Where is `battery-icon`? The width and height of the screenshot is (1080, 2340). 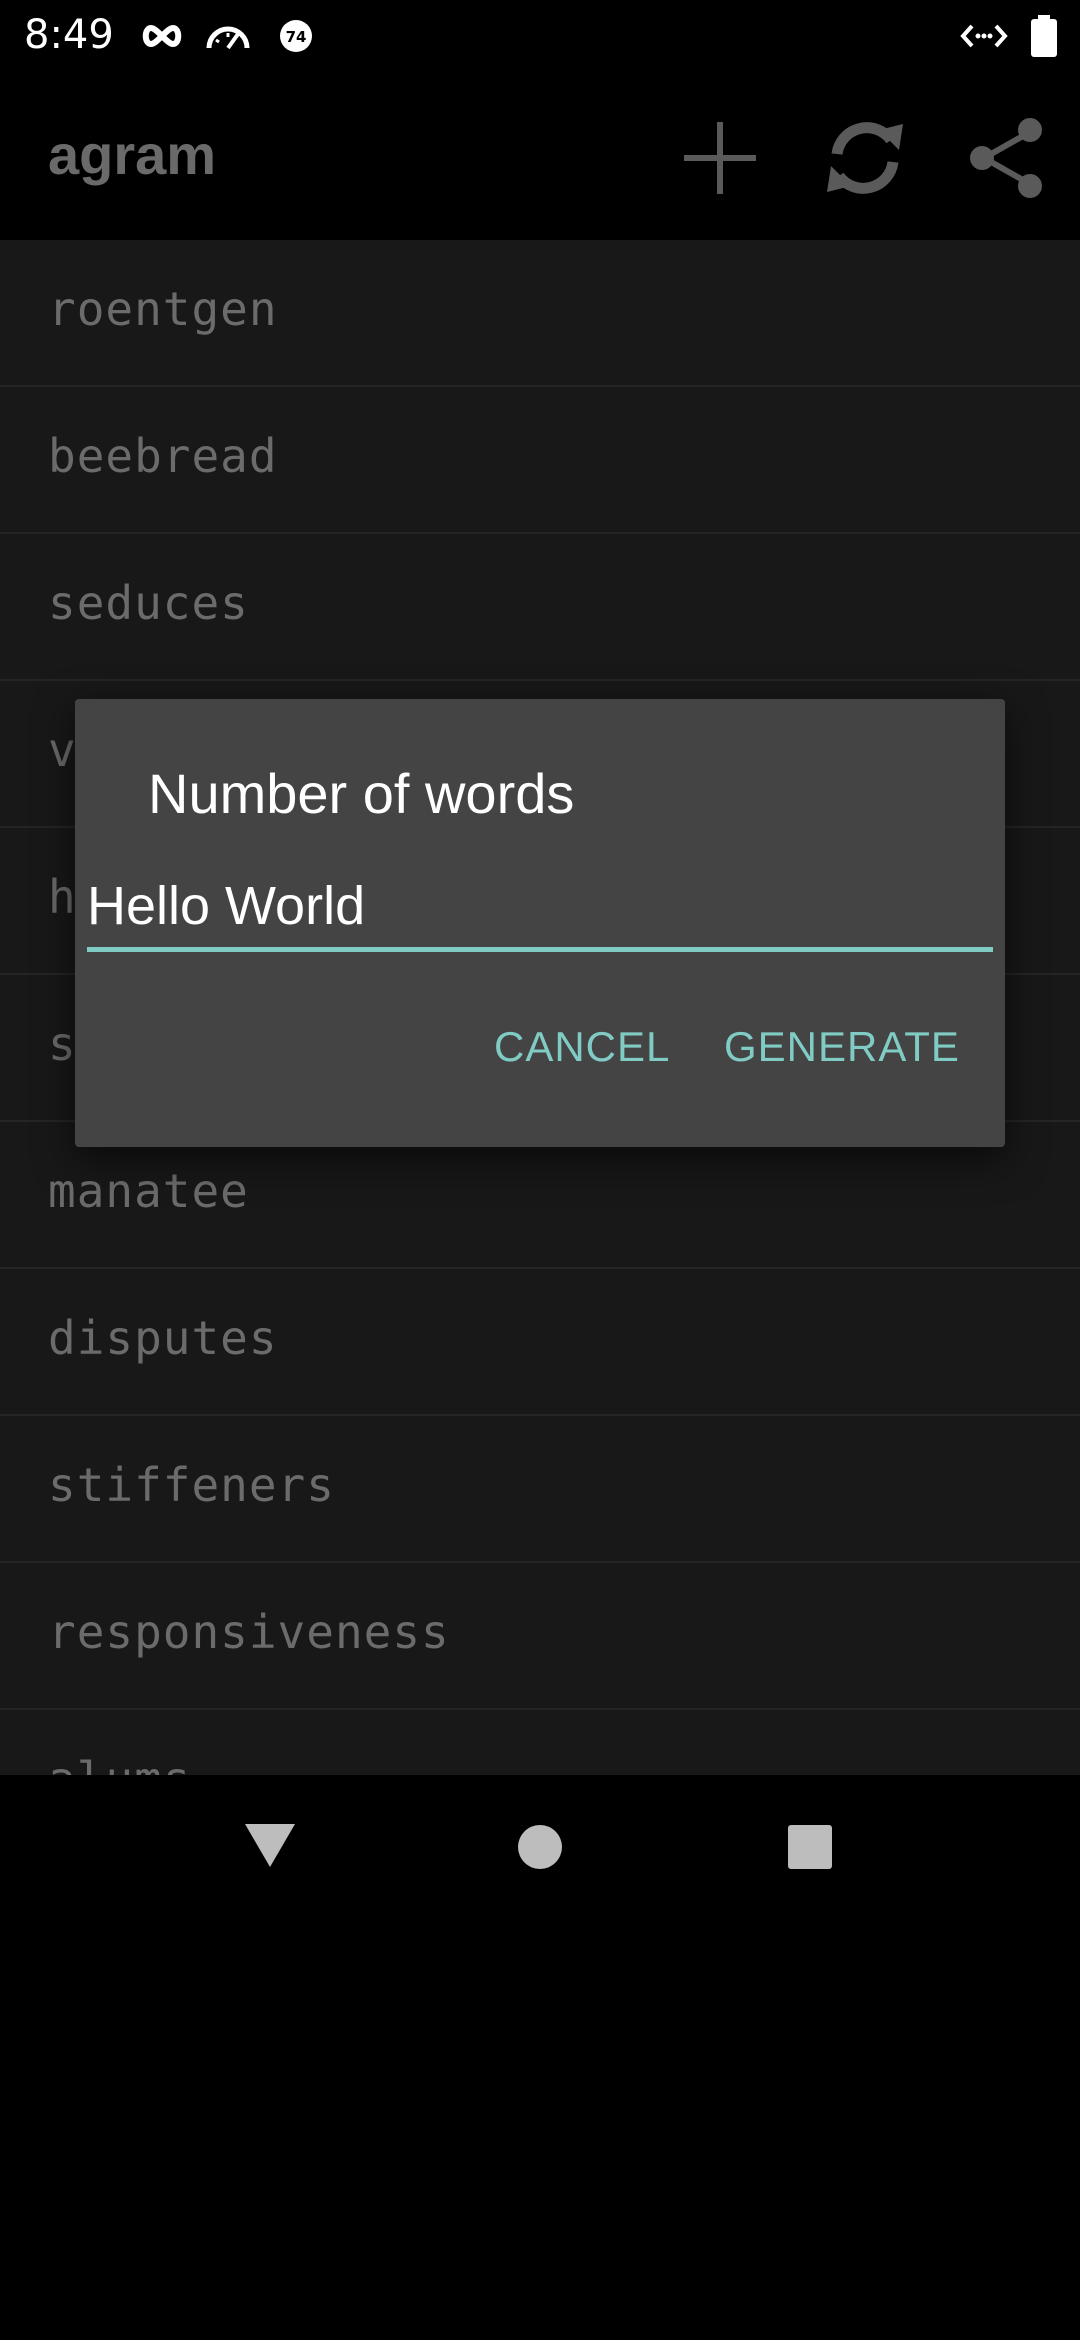 battery-icon is located at coordinates (1044, 38).